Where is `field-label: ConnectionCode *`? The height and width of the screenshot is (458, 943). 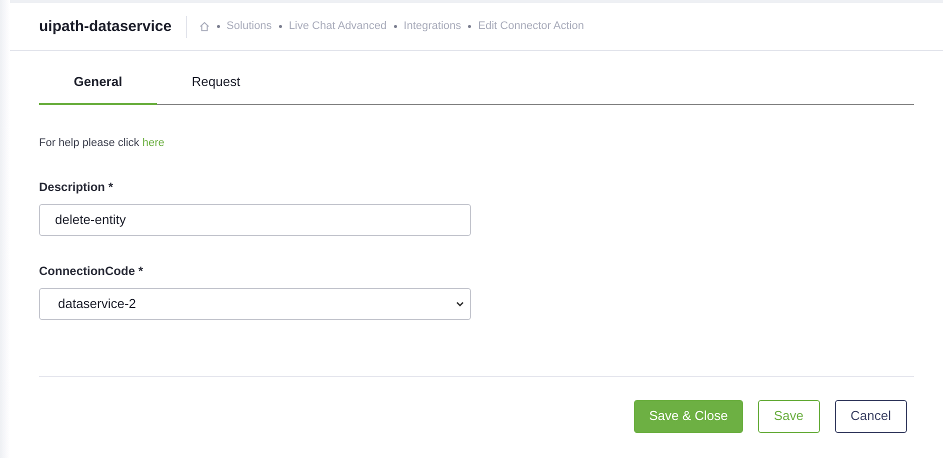
field-label: ConnectionCode * is located at coordinates (91, 271).